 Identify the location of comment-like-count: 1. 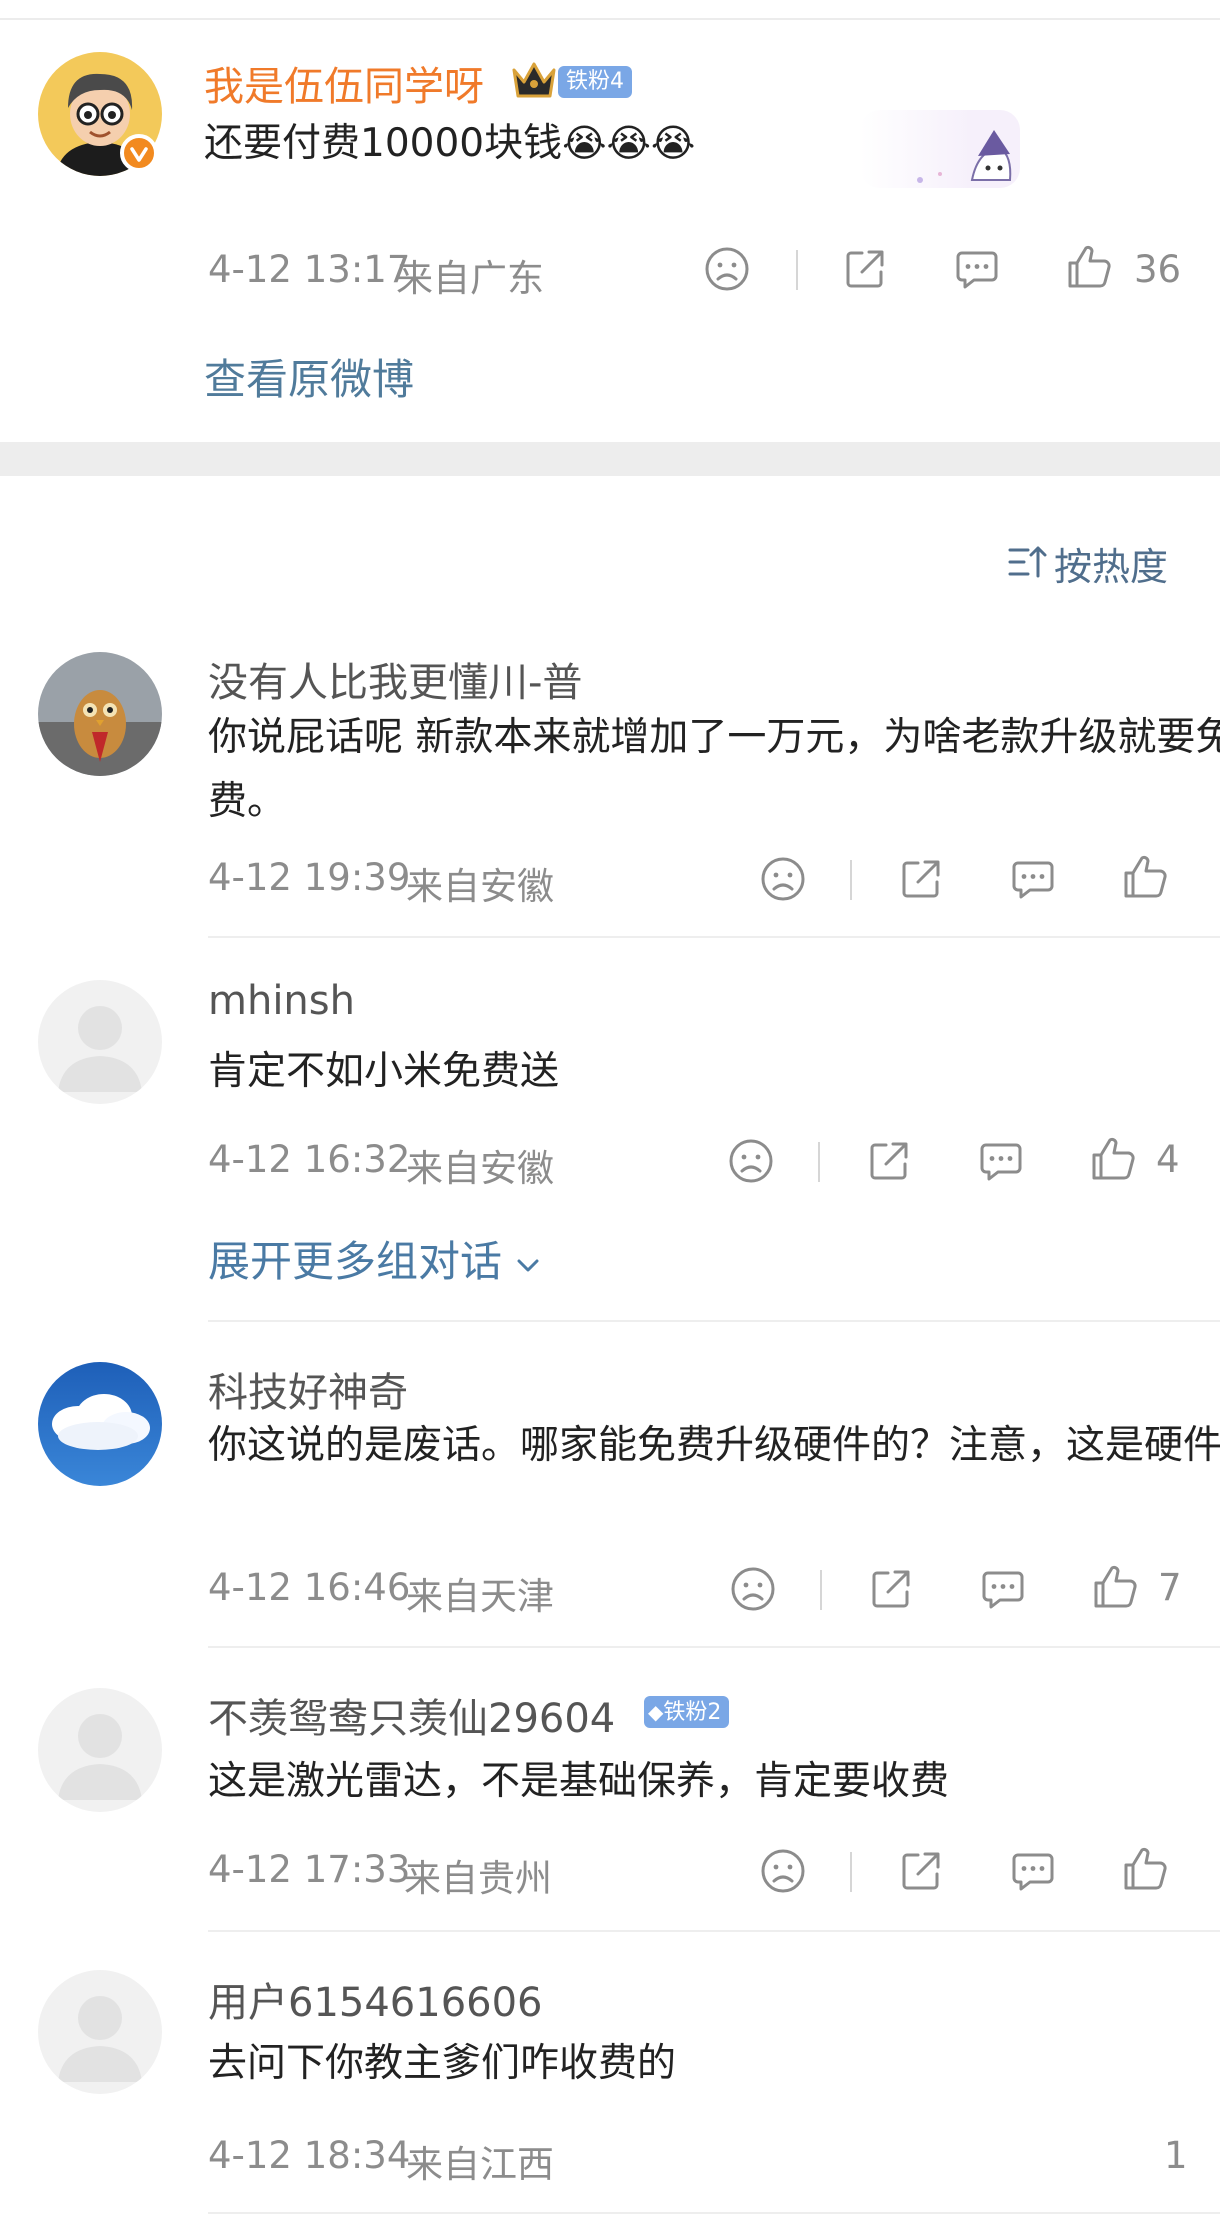
(1176, 2155).